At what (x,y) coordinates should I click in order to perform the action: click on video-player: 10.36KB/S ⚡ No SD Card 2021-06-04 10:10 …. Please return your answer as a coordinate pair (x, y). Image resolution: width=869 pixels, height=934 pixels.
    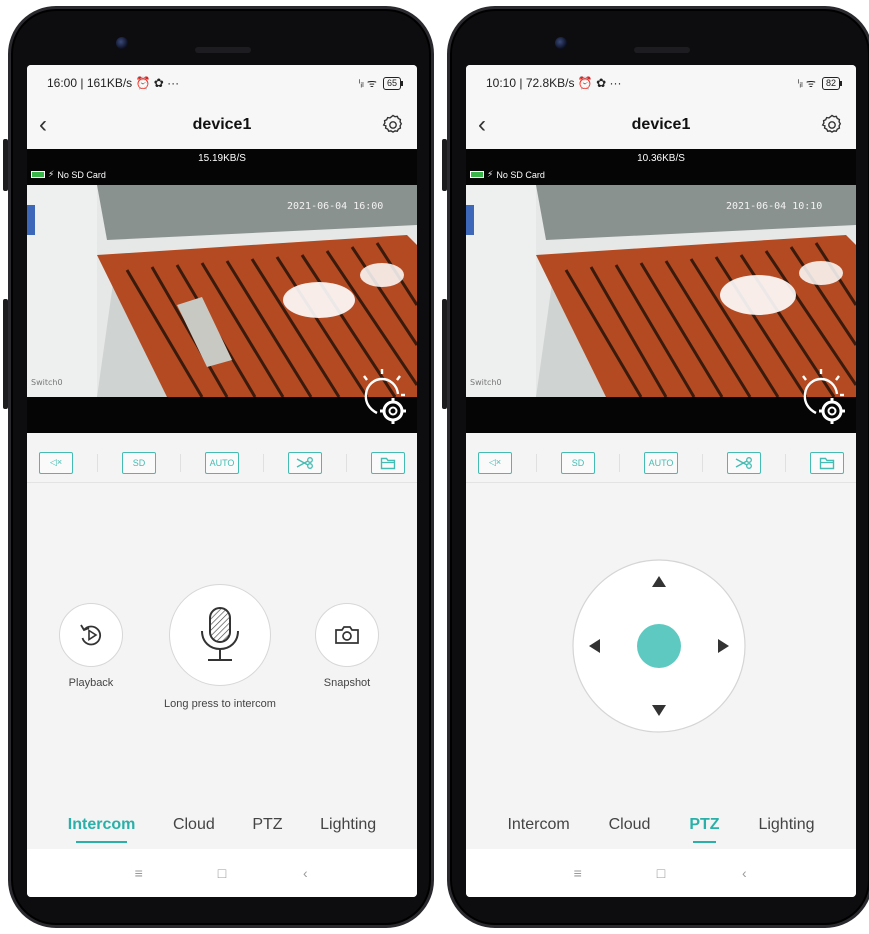
    Looking at the image, I should click on (661, 291).